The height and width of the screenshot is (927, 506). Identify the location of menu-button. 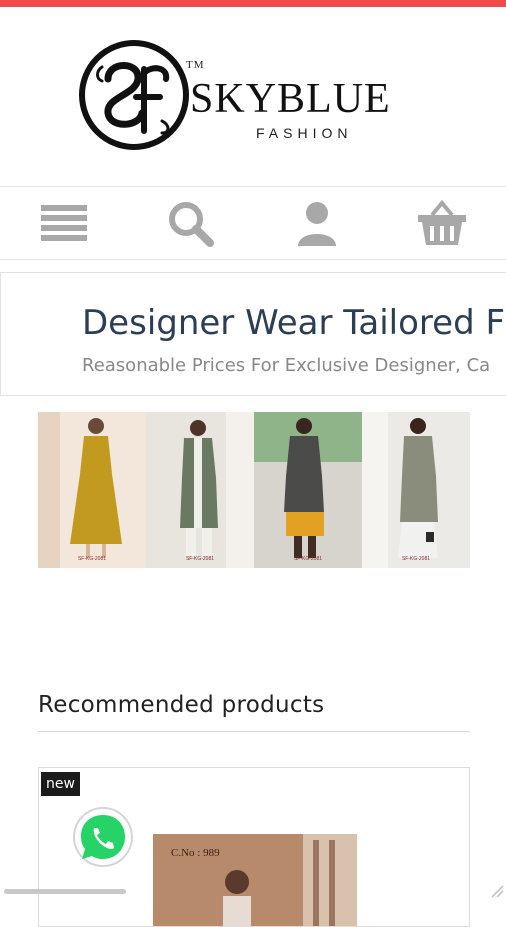
(64, 223).